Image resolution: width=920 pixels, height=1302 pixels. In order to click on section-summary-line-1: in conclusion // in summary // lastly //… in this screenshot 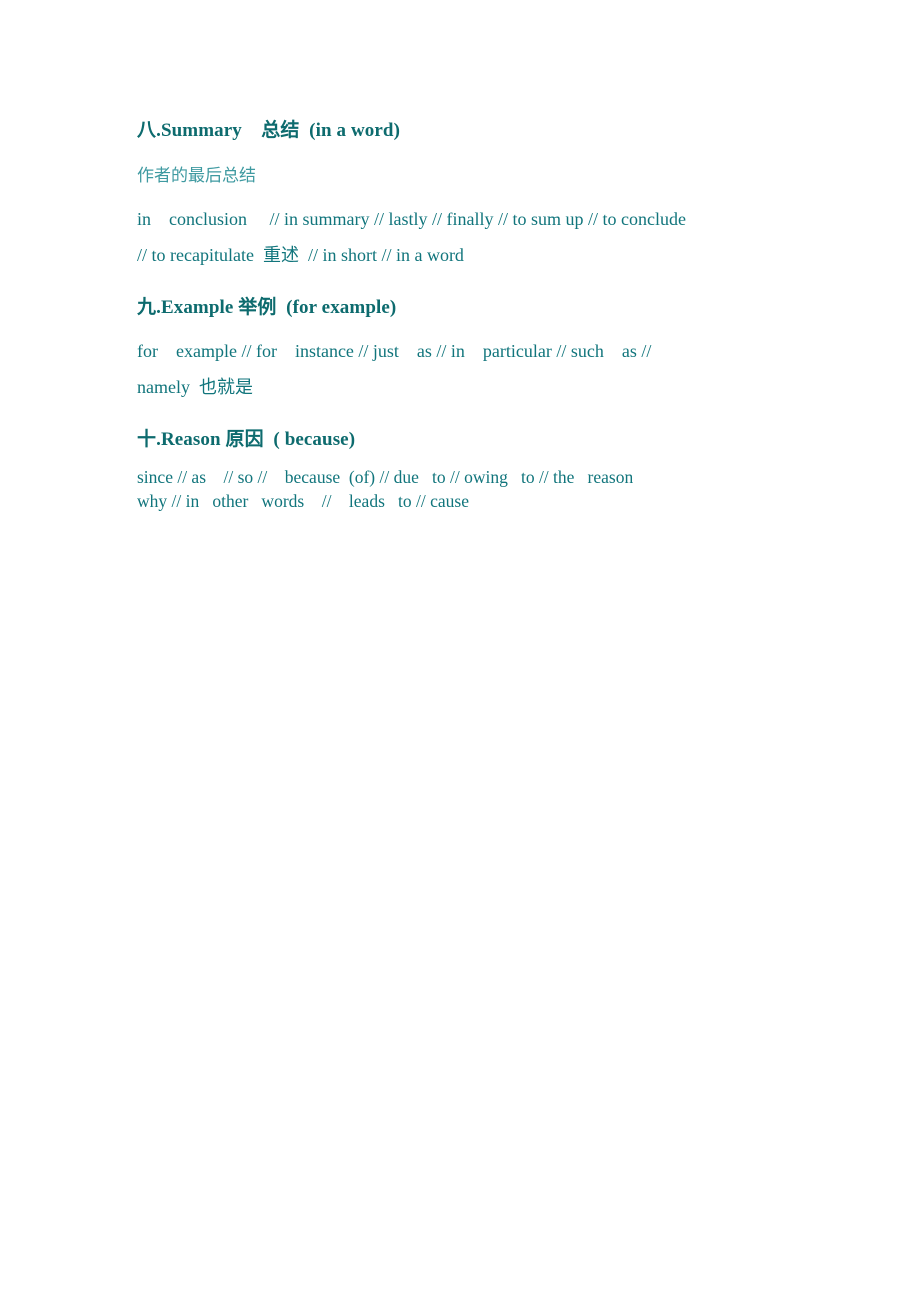, I will do `click(411, 219)`.